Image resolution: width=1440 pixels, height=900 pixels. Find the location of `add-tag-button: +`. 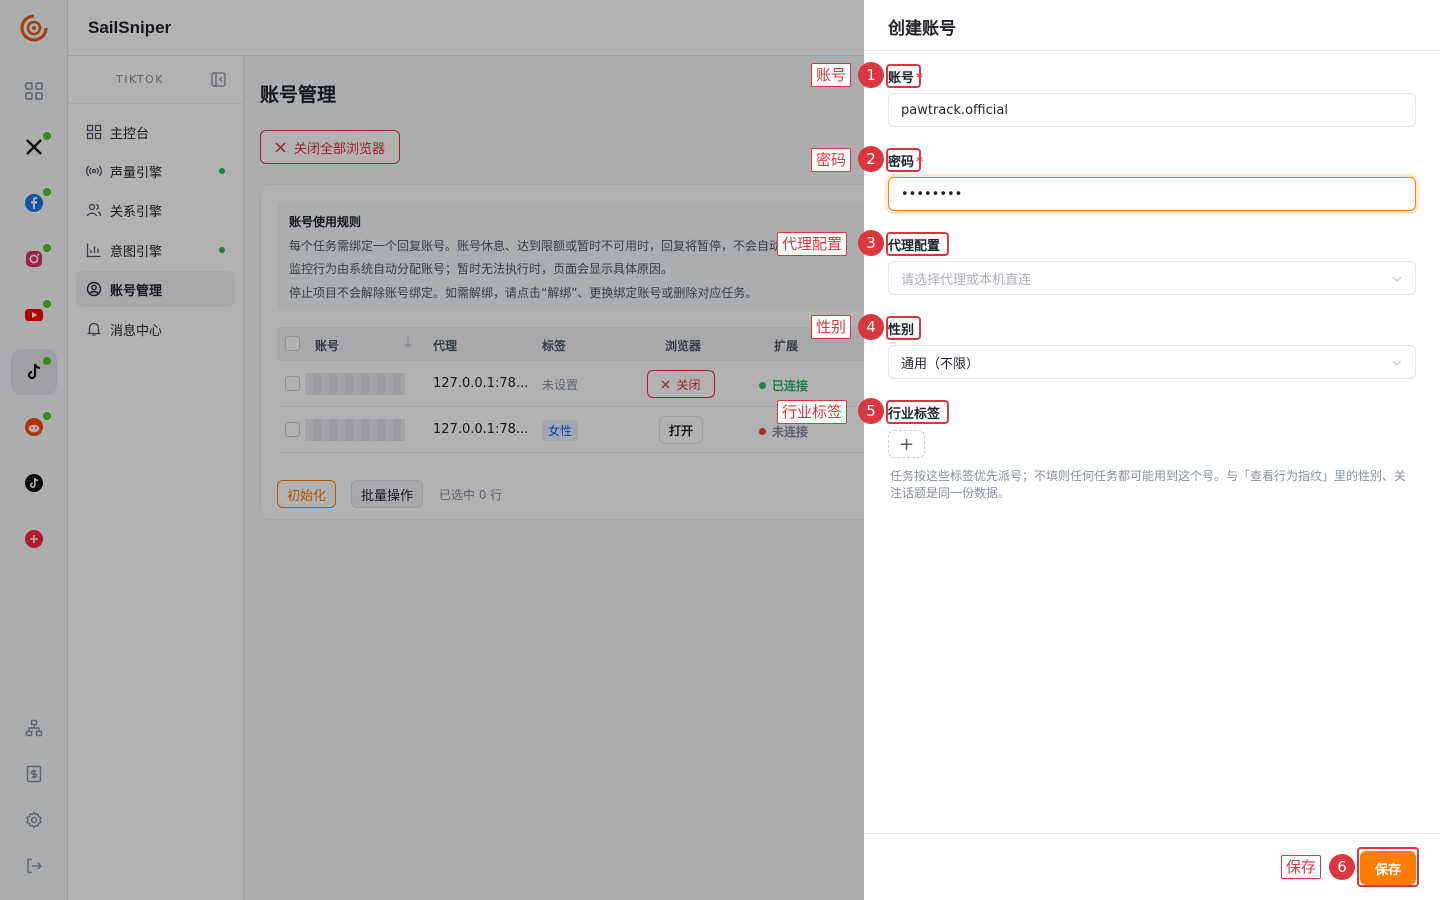

add-tag-button: + is located at coordinates (906, 444).